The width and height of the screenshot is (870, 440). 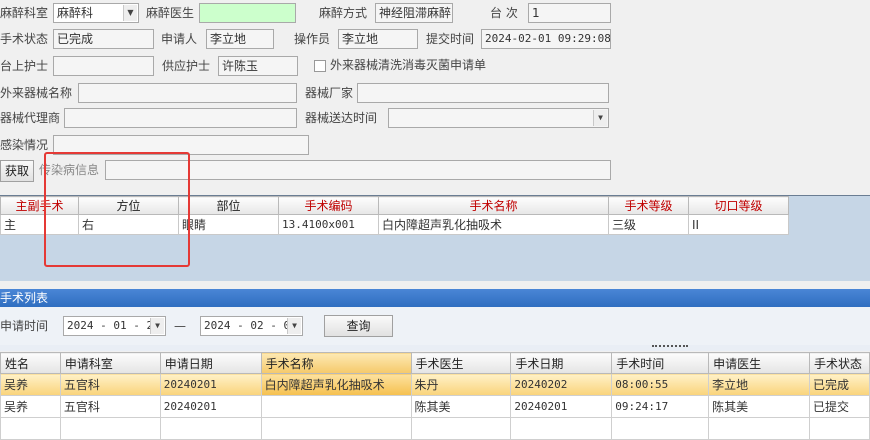 What do you see at coordinates (110, 428) in the screenshot?
I see `cell-apply-dept` at bounding box center [110, 428].